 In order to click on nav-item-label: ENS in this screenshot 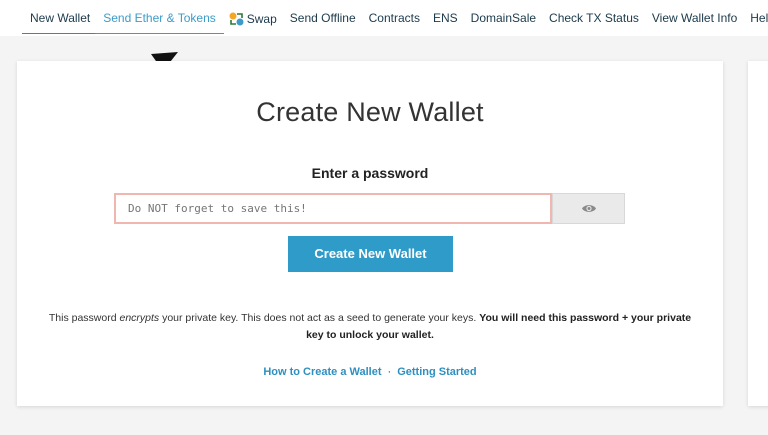, I will do `click(445, 18)`.